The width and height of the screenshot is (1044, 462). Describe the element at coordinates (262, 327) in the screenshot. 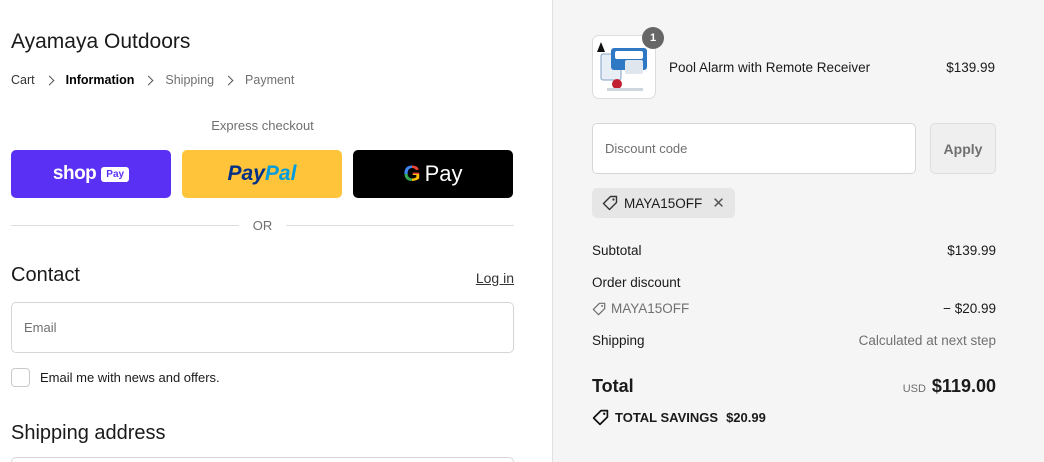

I see `email-field: Email` at that location.